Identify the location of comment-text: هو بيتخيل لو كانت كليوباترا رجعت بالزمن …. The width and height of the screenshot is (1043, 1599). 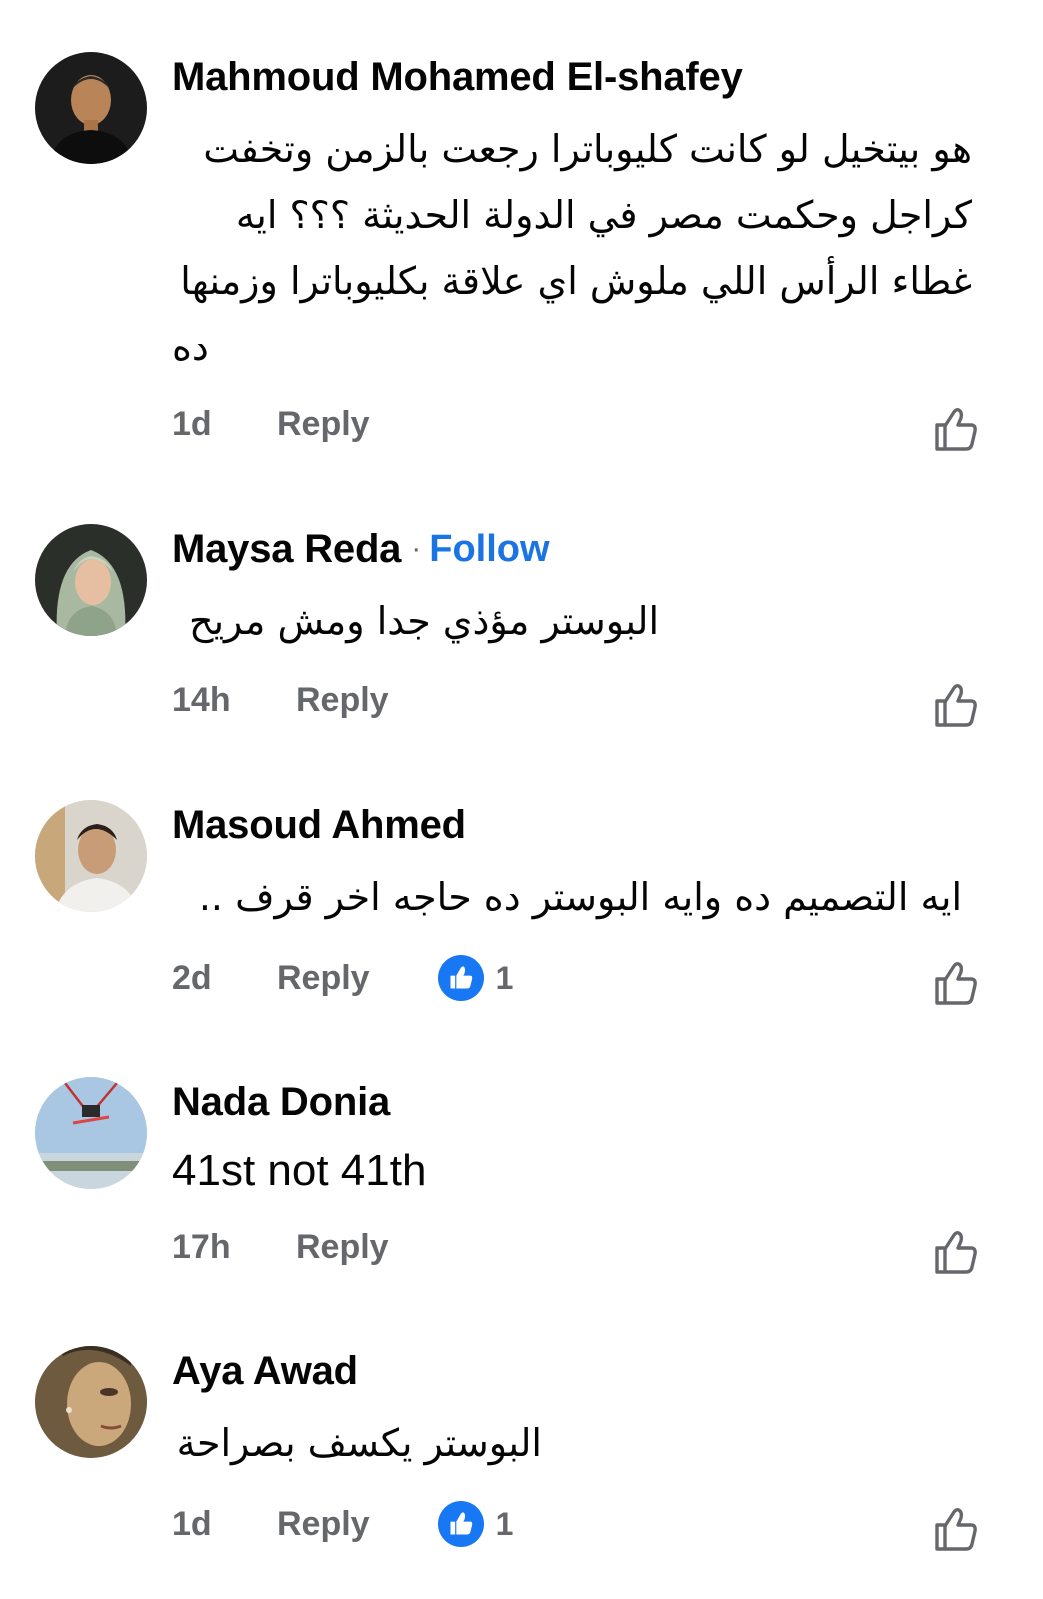
(572, 248).